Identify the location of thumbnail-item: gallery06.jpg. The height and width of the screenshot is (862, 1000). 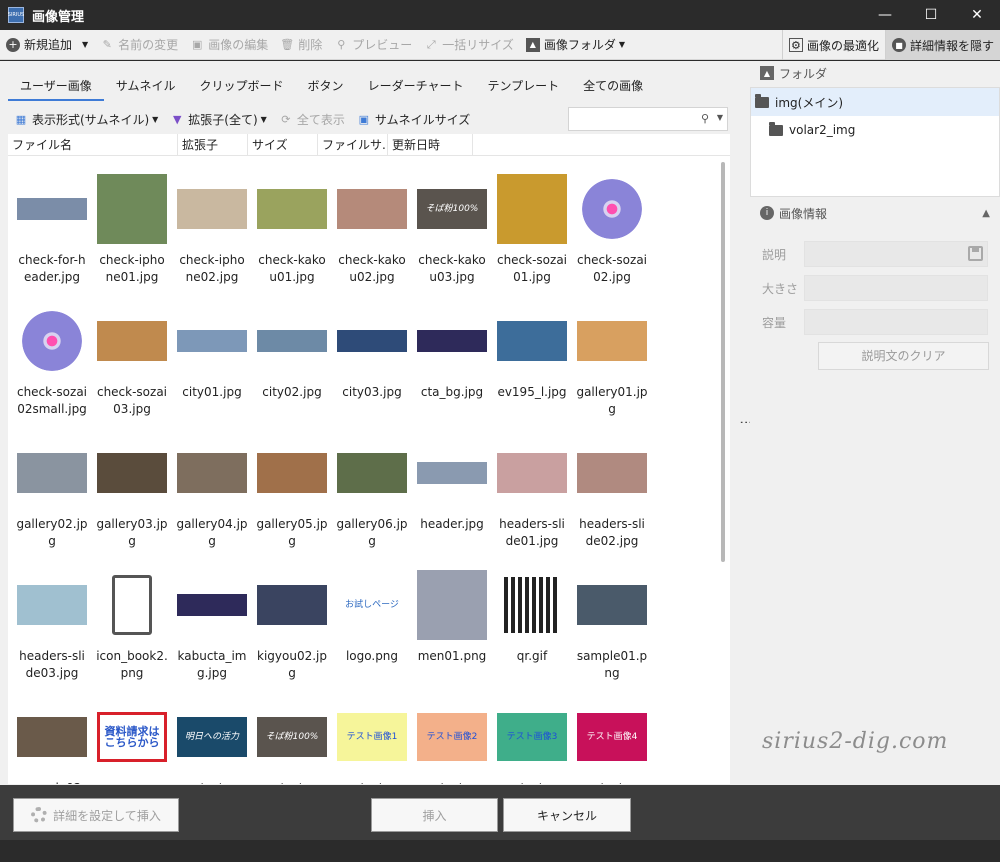
(372, 494).